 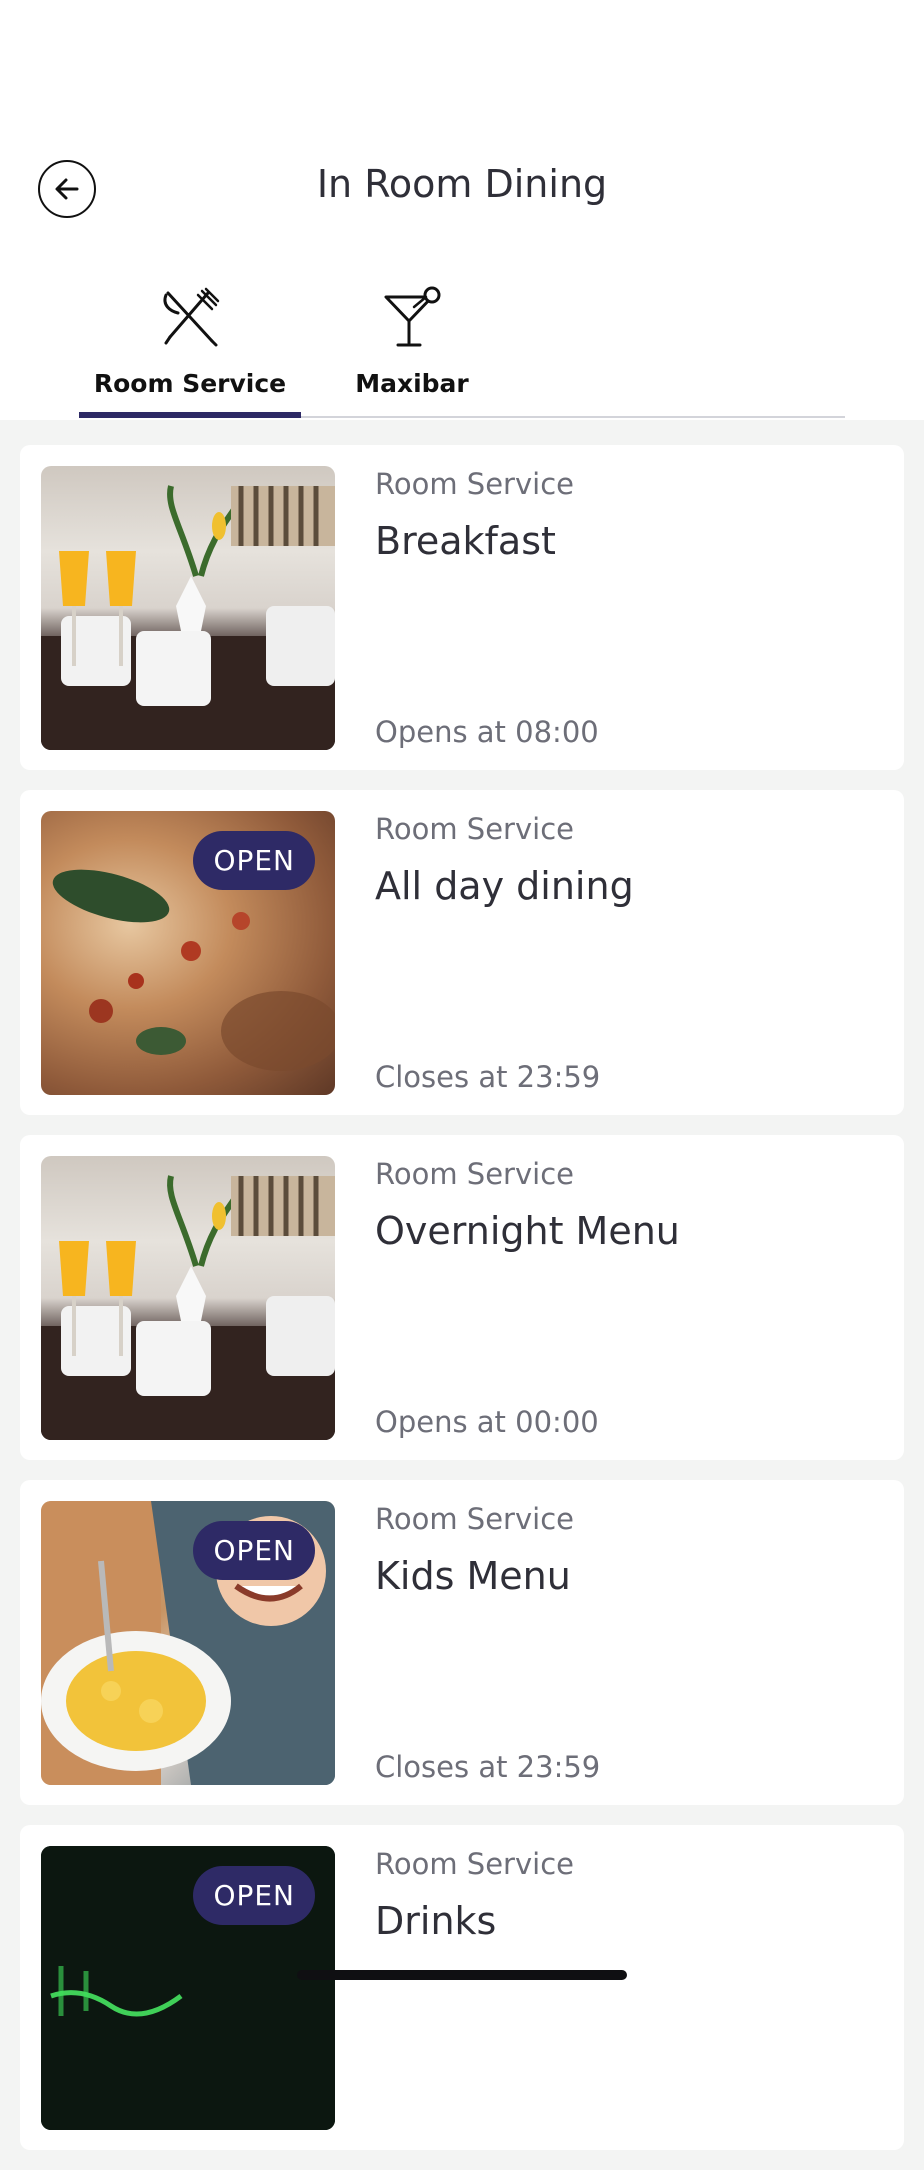 What do you see at coordinates (487, 1422) in the screenshot?
I see `card-status: Opens at 00:00` at bounding box center [487, 1422].